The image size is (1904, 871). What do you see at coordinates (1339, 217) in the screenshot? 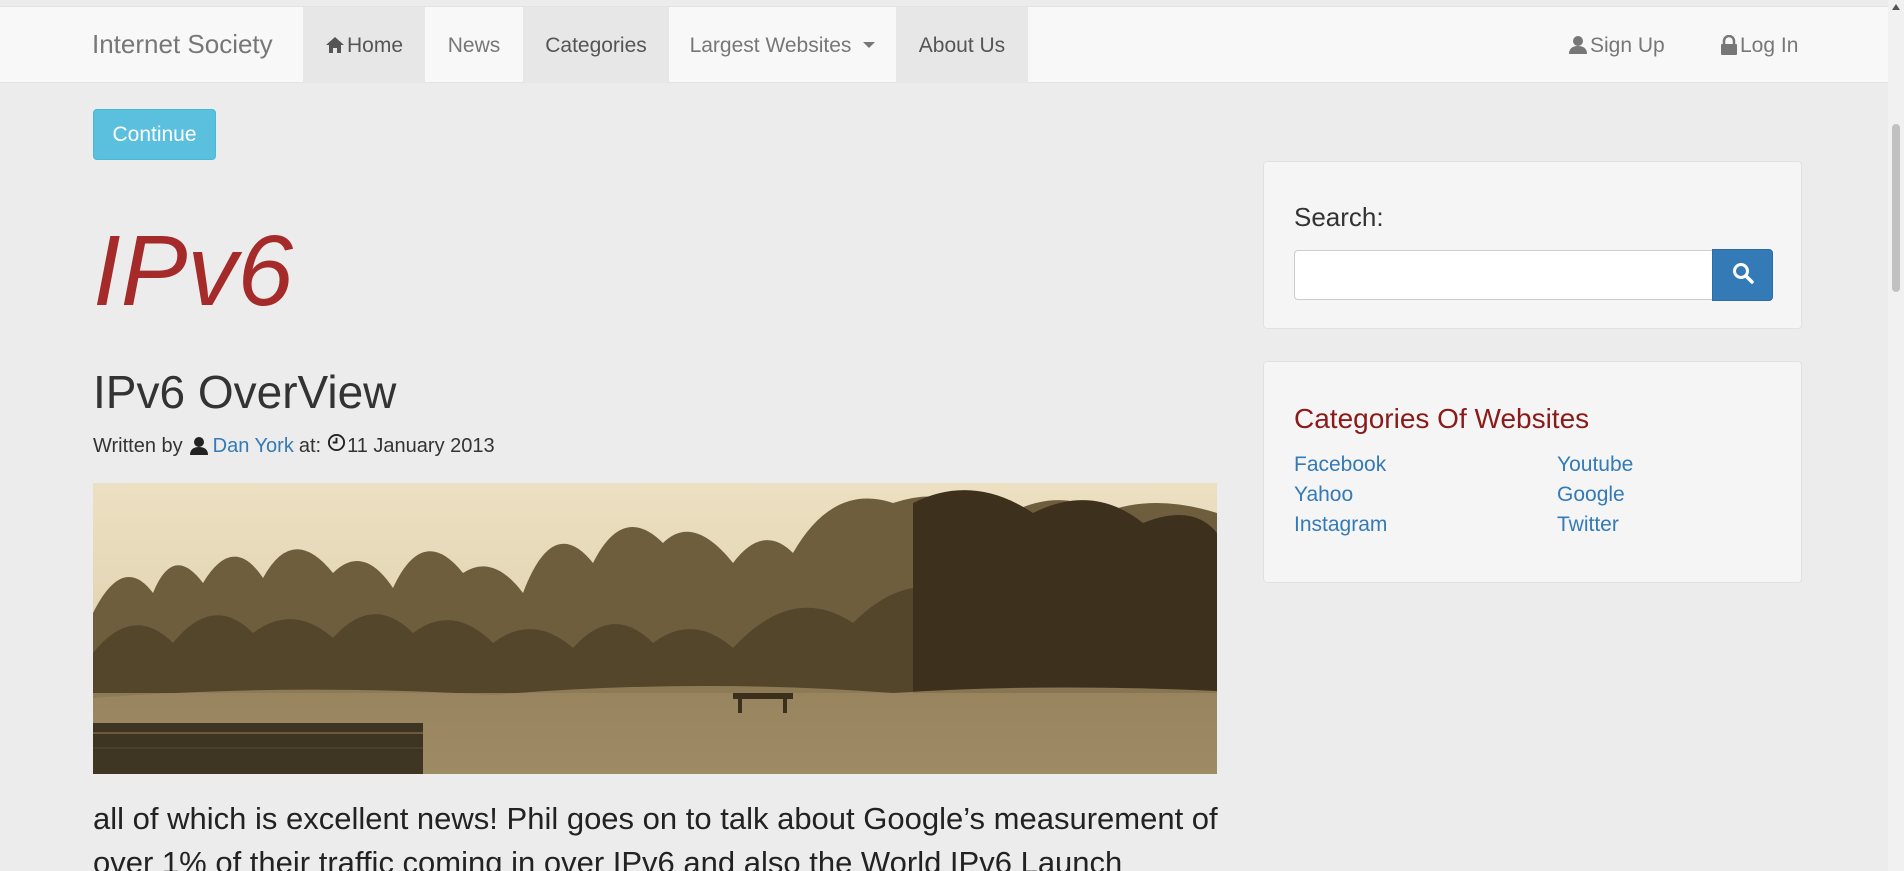
I see `search-label: Search:` at bounding box center [1339, 217].